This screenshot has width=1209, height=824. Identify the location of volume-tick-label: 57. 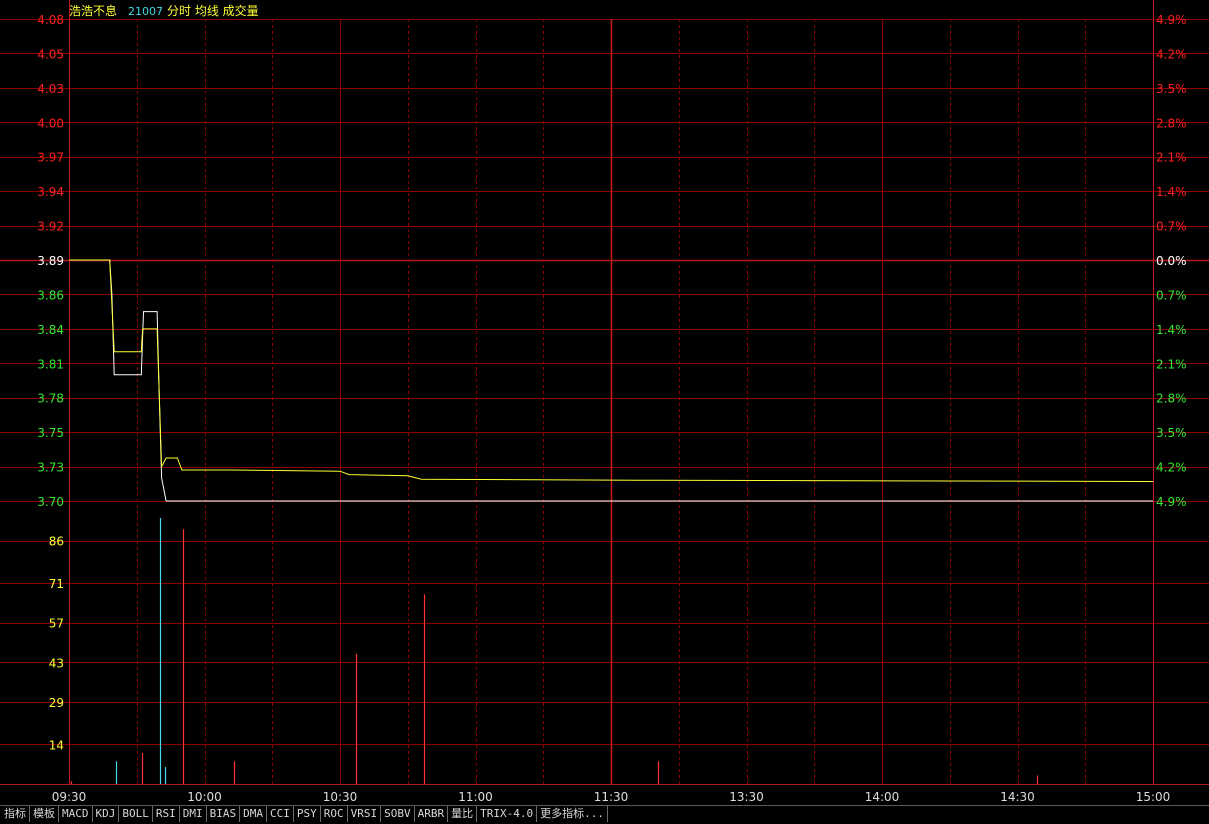
(56, 624).